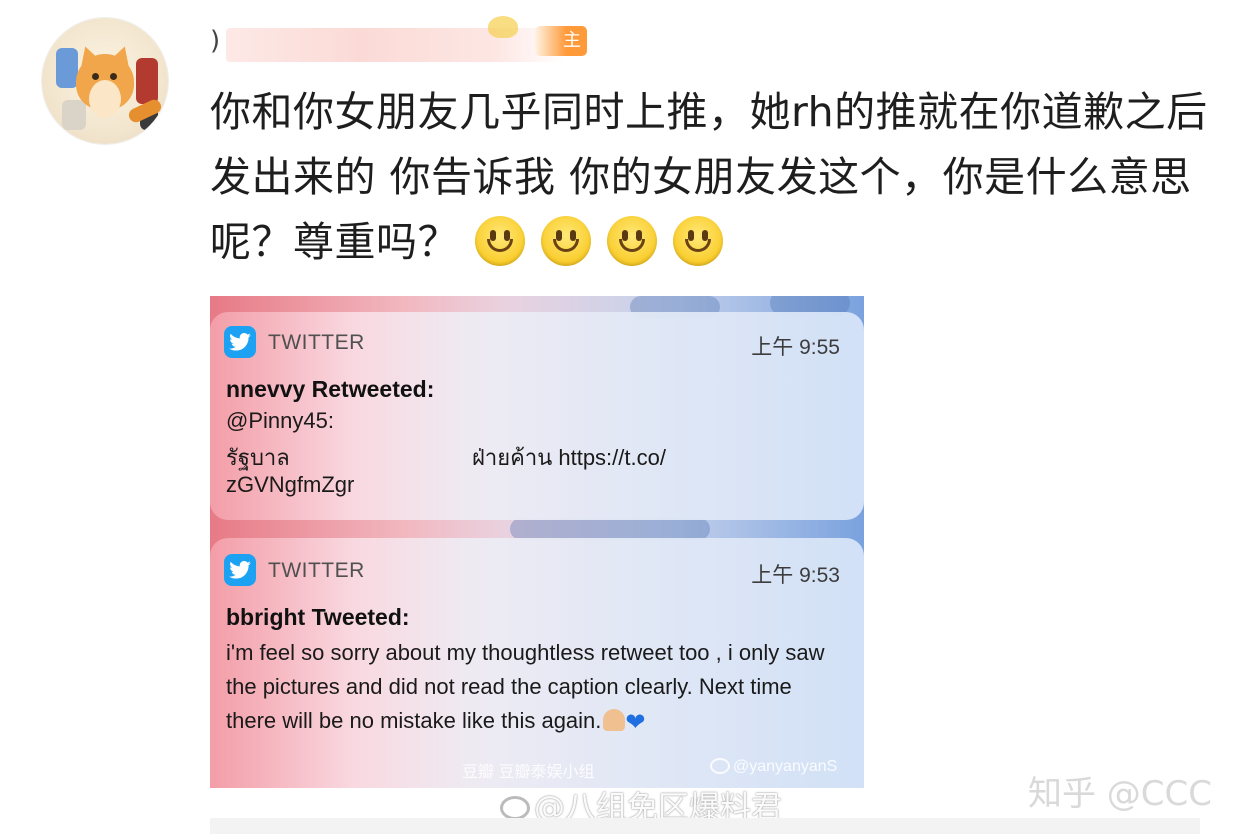 This screenshot has height=834, width=1242. I want to click on next-image-edge, so click(705, 826).